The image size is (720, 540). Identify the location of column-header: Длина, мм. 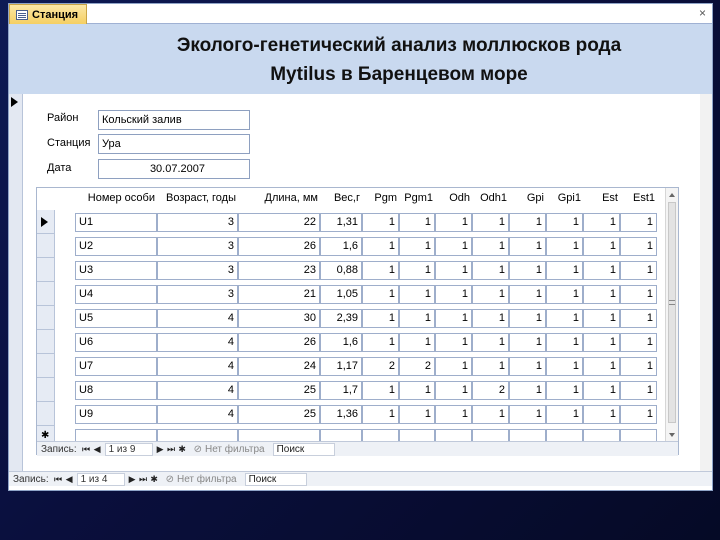
(278, 198).